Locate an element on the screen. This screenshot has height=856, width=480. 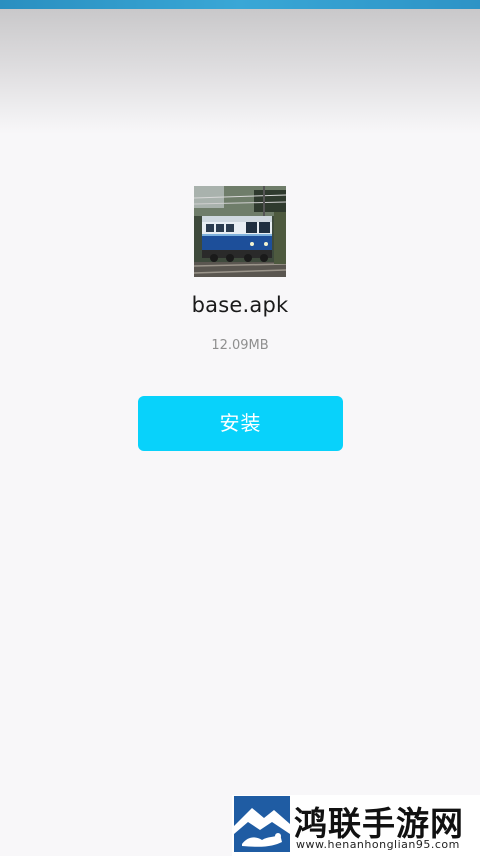
file-size: 12.09MB is located at coordinates (240, 345).